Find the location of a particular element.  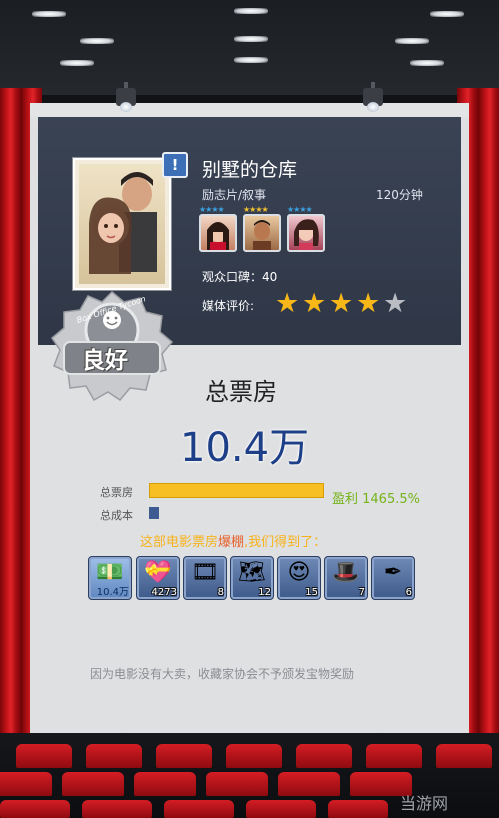

reward-item: 🎞 8 is located at coordinates (205, 578).